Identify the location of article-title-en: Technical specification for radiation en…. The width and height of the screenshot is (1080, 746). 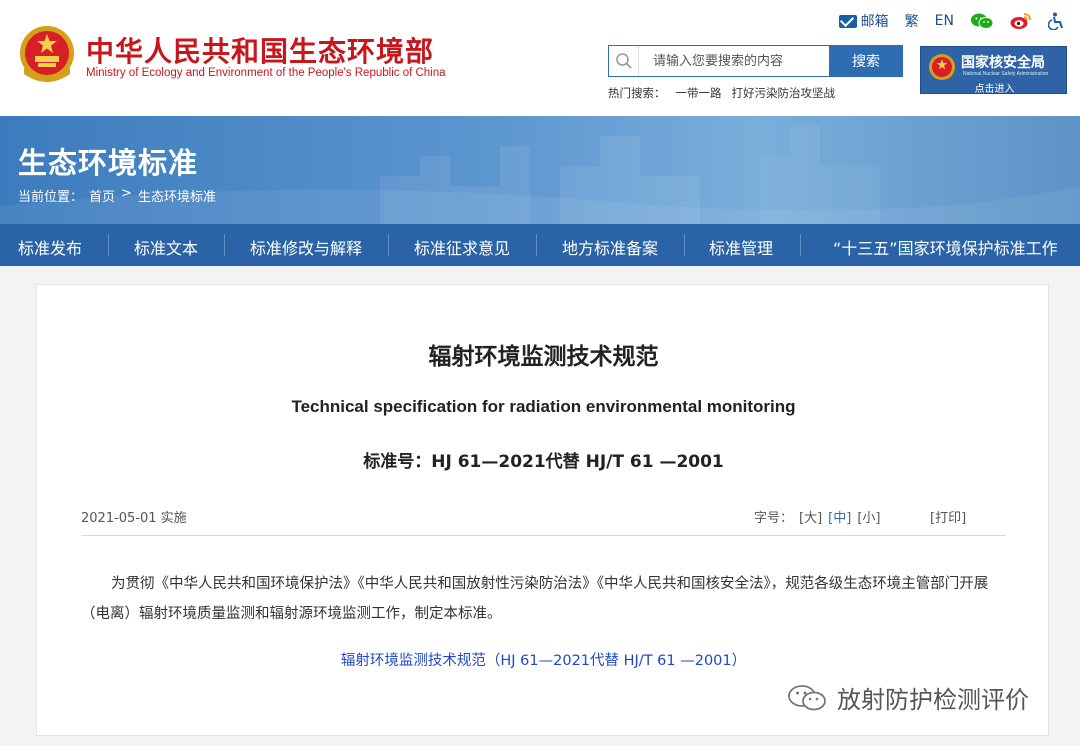
(543, 406).